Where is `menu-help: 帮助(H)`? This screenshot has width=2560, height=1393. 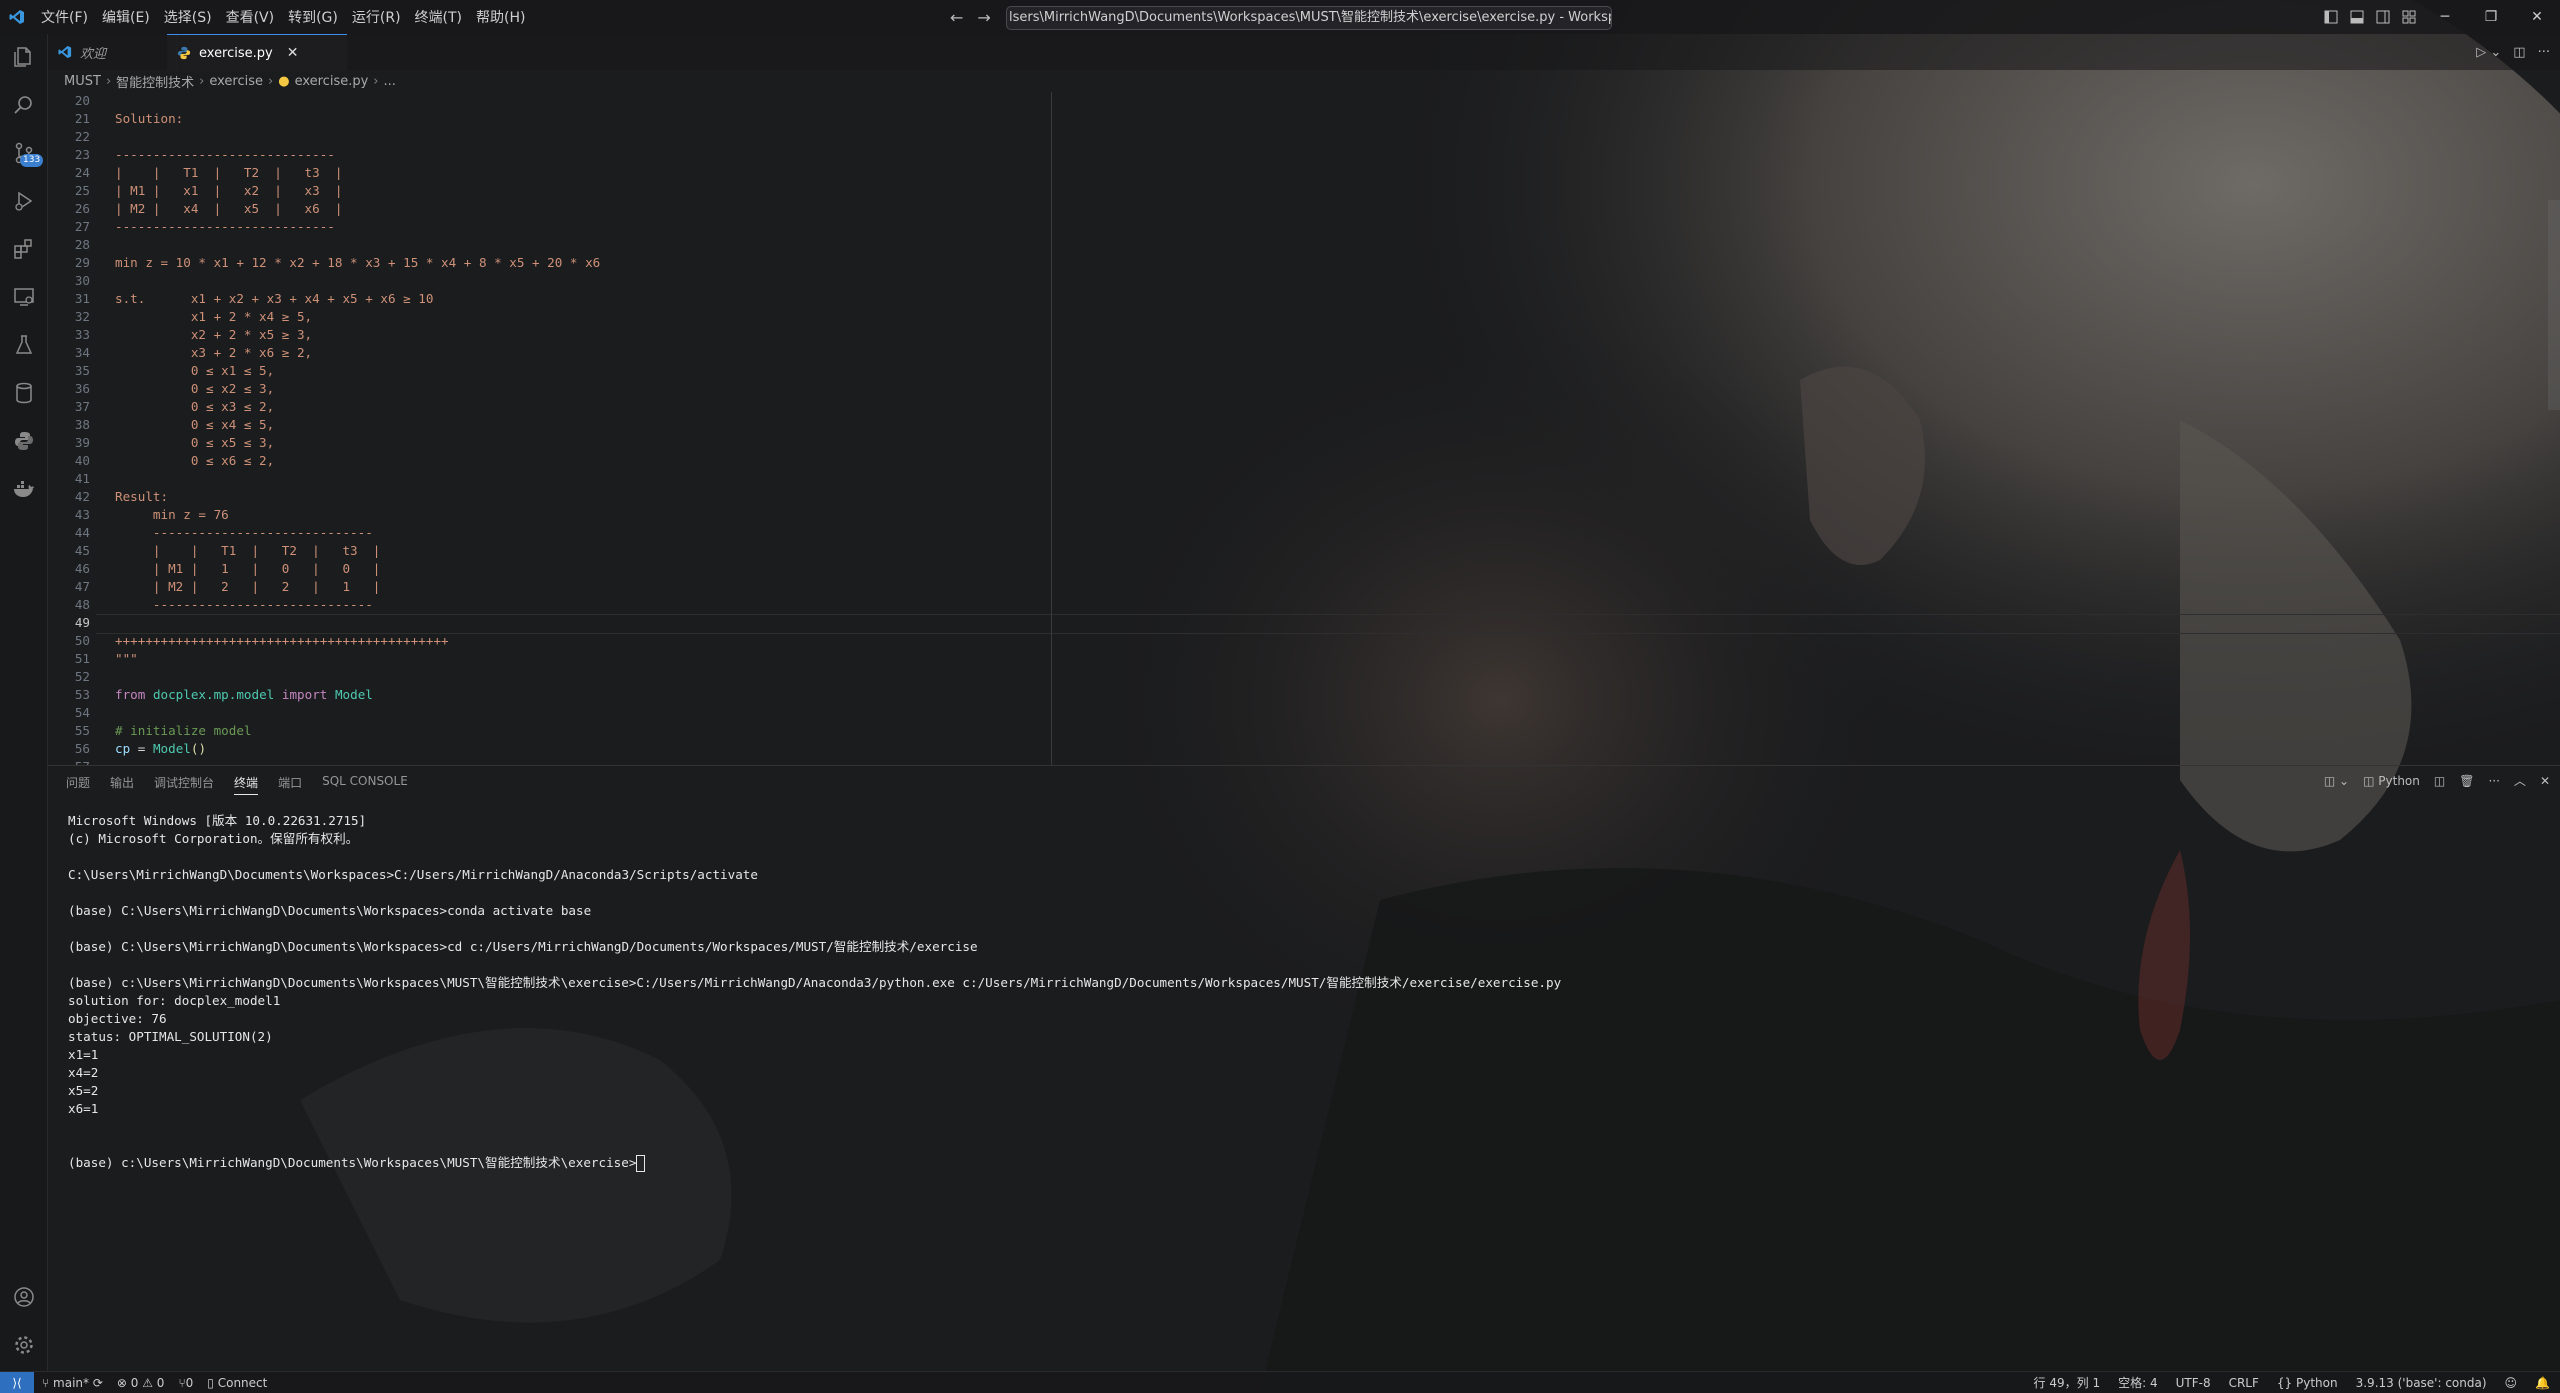
menu-help: 帮助(H) is located at coordinates (500, 17).